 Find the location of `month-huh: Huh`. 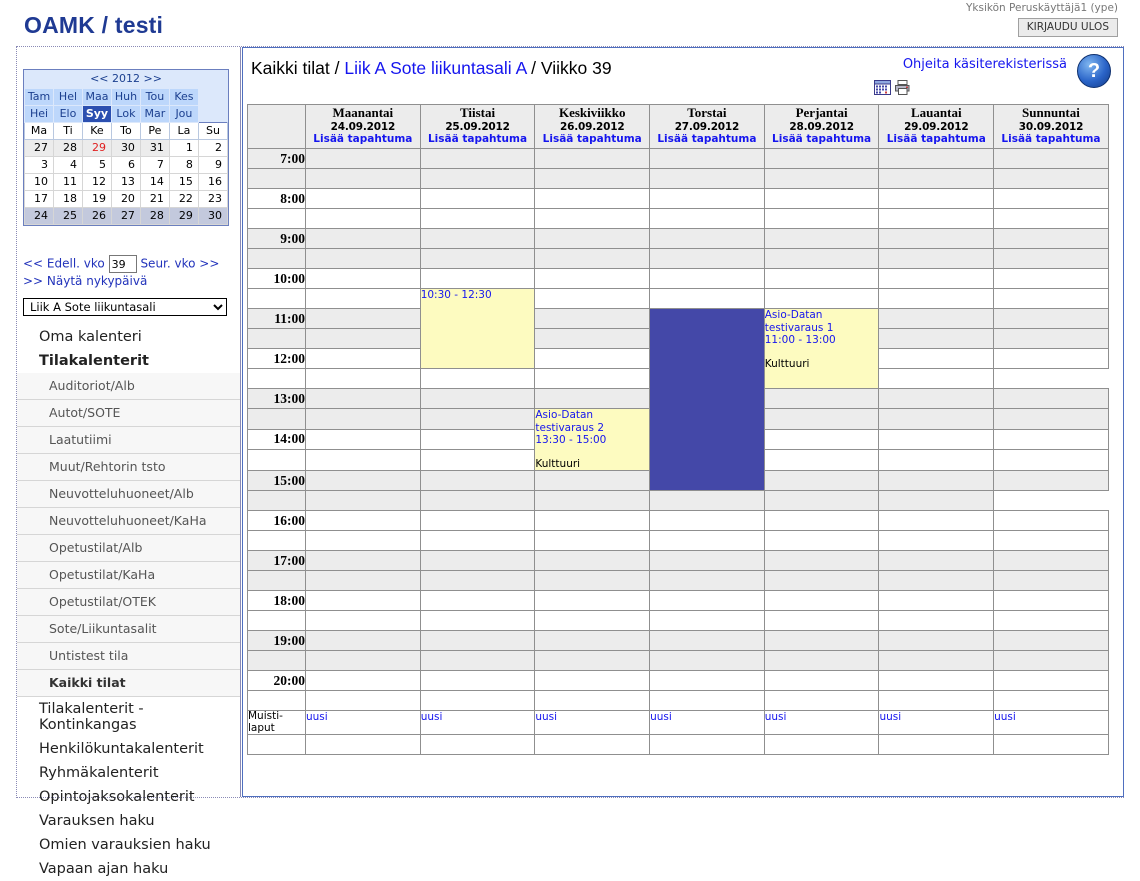

month-huh: Huh is located at coordinates (125, 97).